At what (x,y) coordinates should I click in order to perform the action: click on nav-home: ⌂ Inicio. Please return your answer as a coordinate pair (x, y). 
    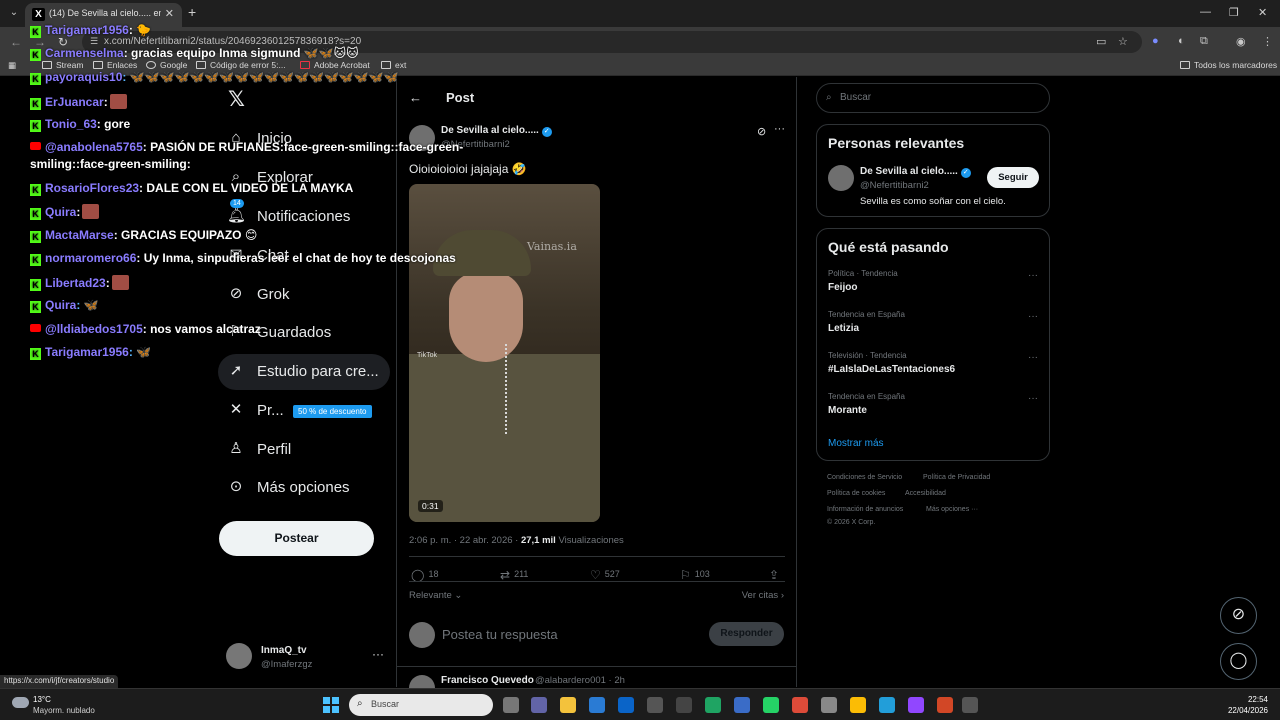
    Looking at the image, I should click on (304, 139).